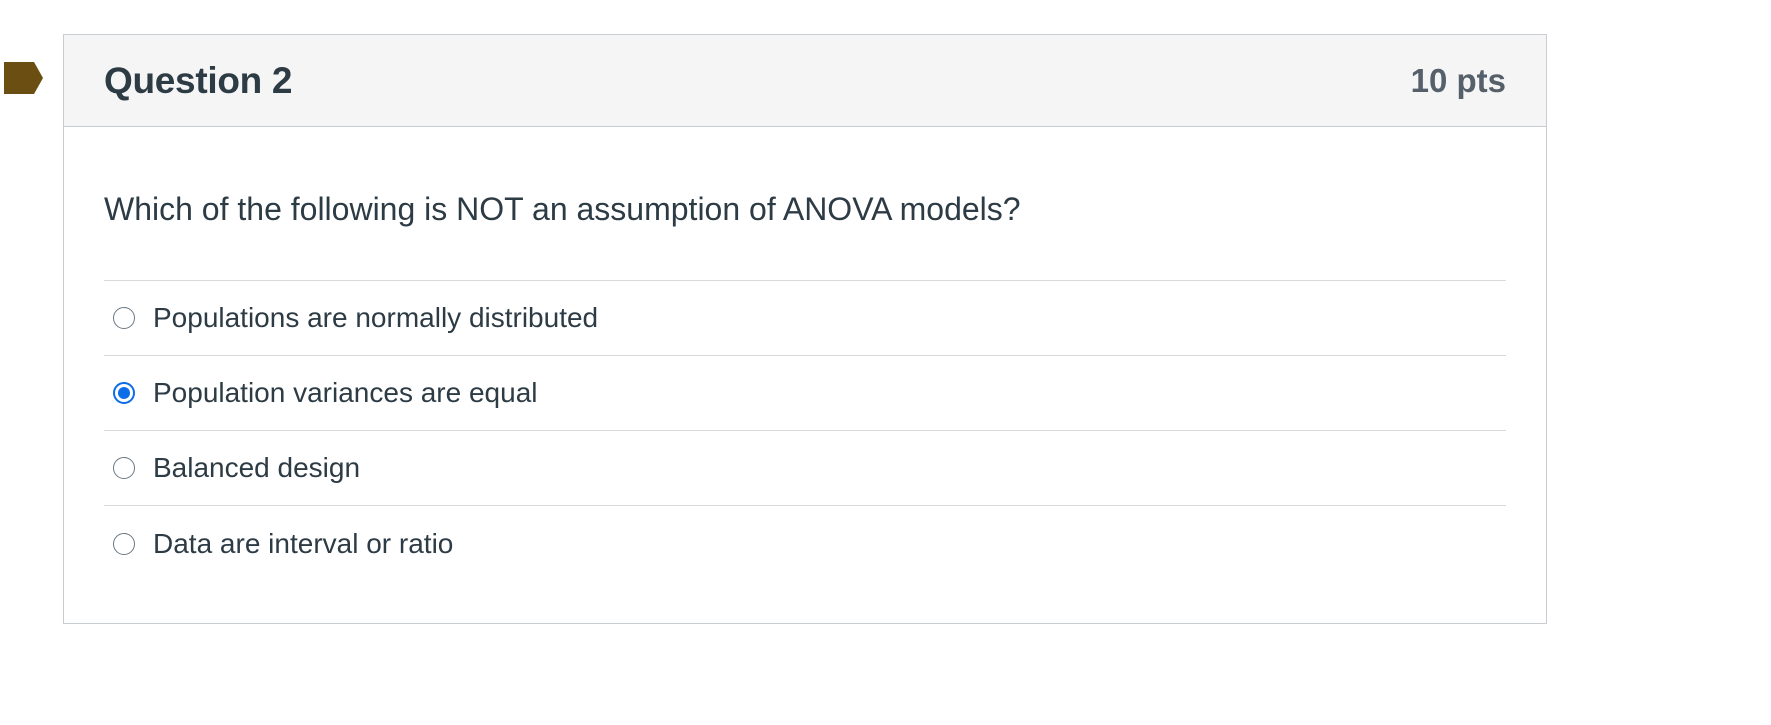 The height and width of the screenshot is (725, 1771). Describe the element at coordinates (805, 468) in the screenshot. I see `answer-option: Balanced design` at that location.